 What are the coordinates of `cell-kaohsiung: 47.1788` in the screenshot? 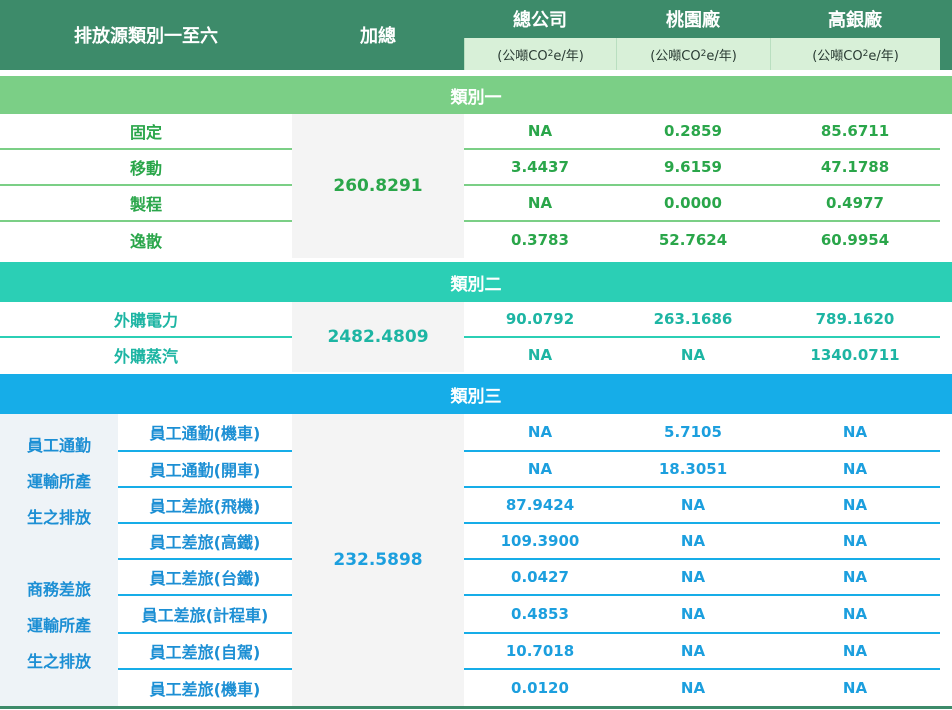 It's located at (855, 167).